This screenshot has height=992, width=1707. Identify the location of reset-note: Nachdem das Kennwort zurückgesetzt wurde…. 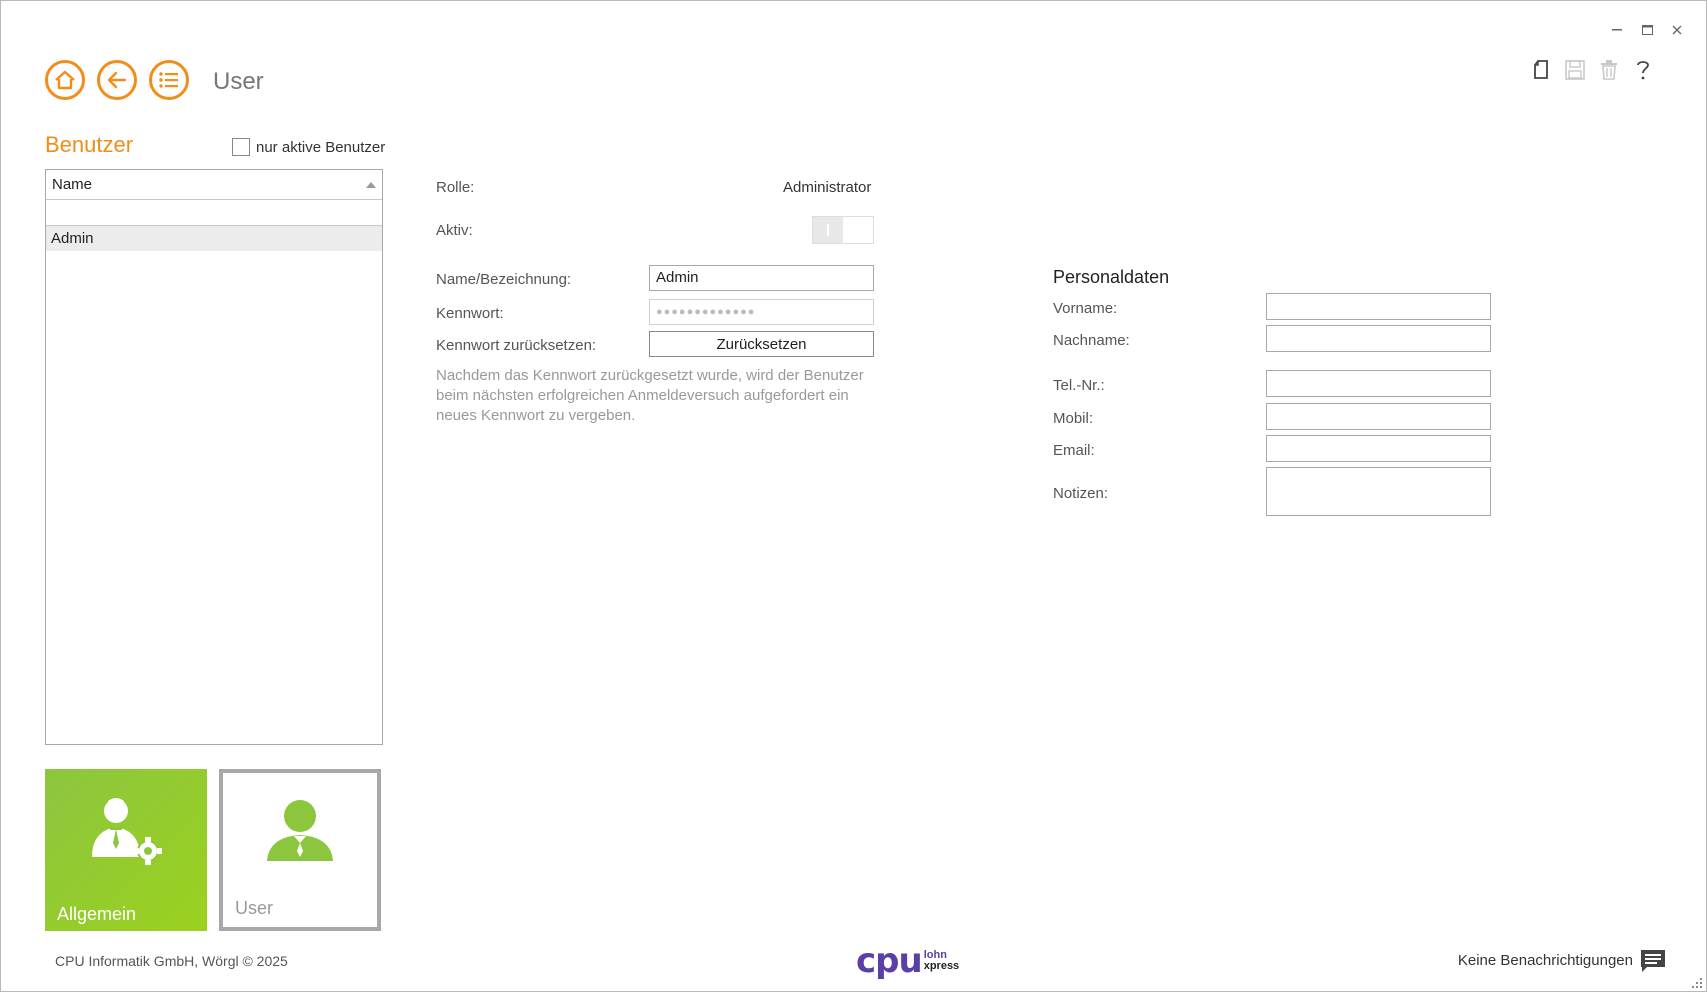
(650, 395).